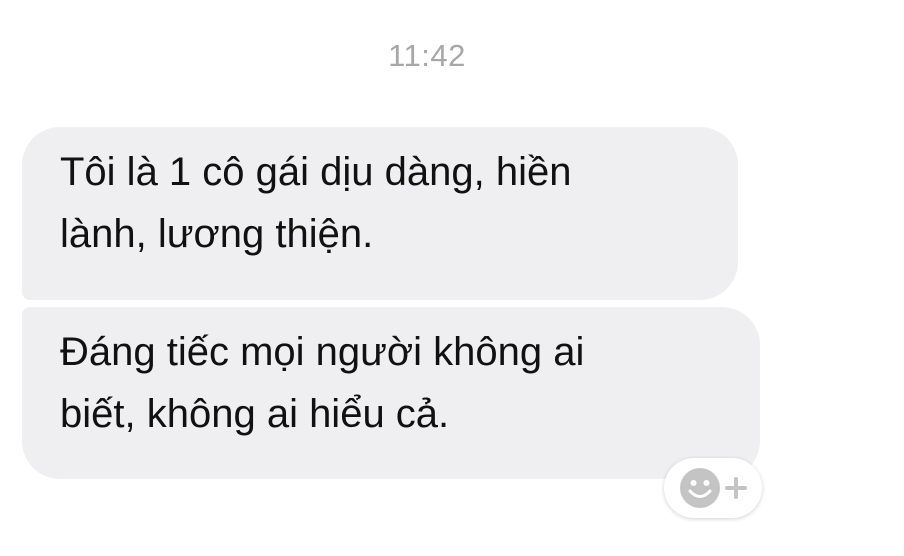  I want to click on message-timestamp: 11:42, so click(427, 55).